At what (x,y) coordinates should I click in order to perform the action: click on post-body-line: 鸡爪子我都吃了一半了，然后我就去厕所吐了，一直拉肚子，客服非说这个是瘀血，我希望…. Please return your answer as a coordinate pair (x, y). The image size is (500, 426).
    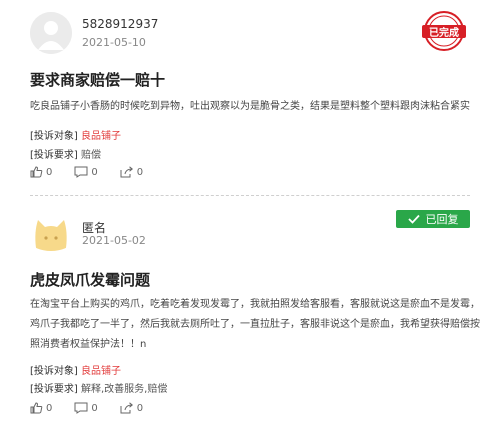
    Looking at the image, I should click on (255, 324).